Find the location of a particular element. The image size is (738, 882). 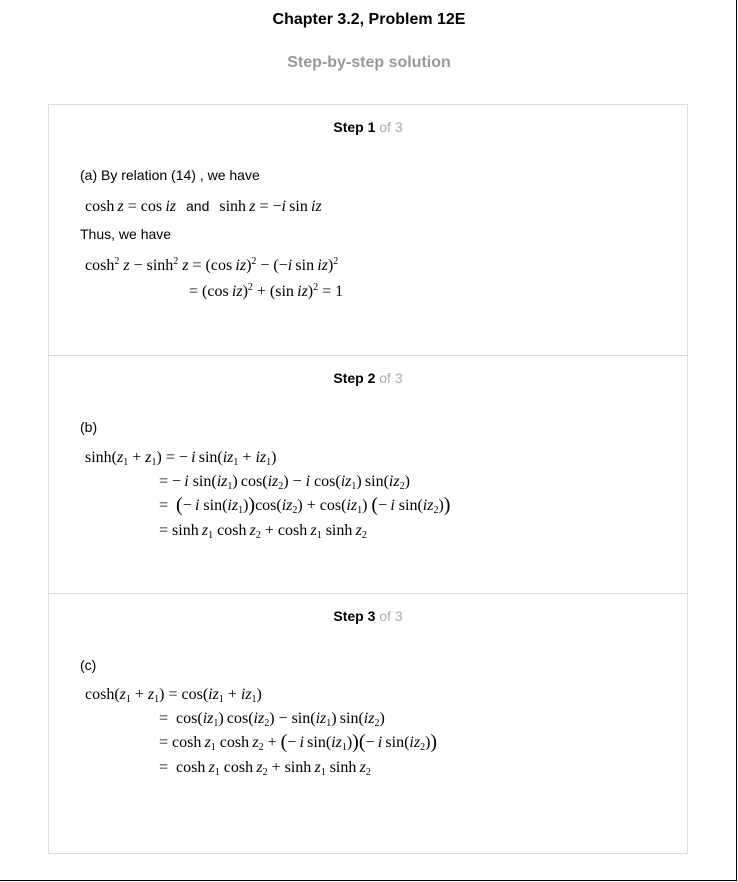

step-1-intro: (a) By relation (14) , we have is located at coordinates (170, 175).